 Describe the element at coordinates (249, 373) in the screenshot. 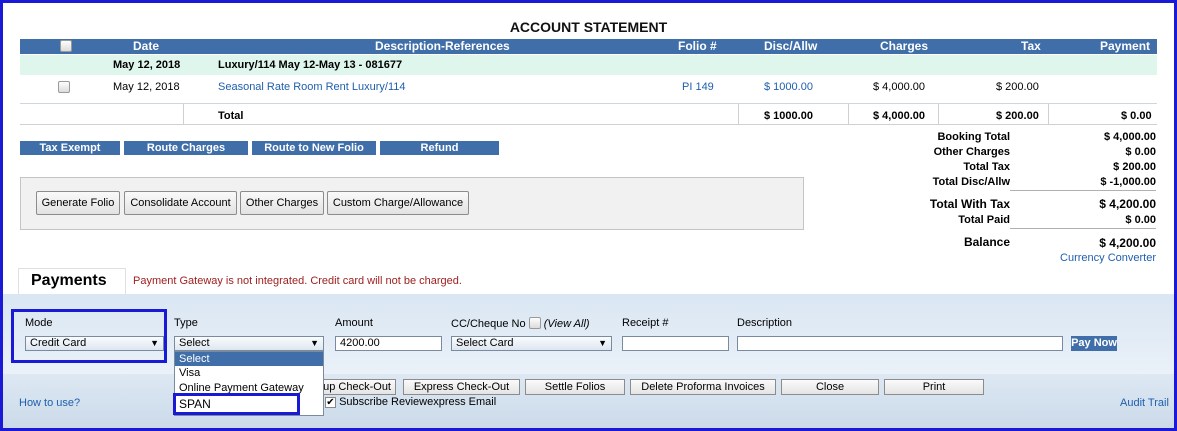

I see `type-option-visa: Visa` at that location.